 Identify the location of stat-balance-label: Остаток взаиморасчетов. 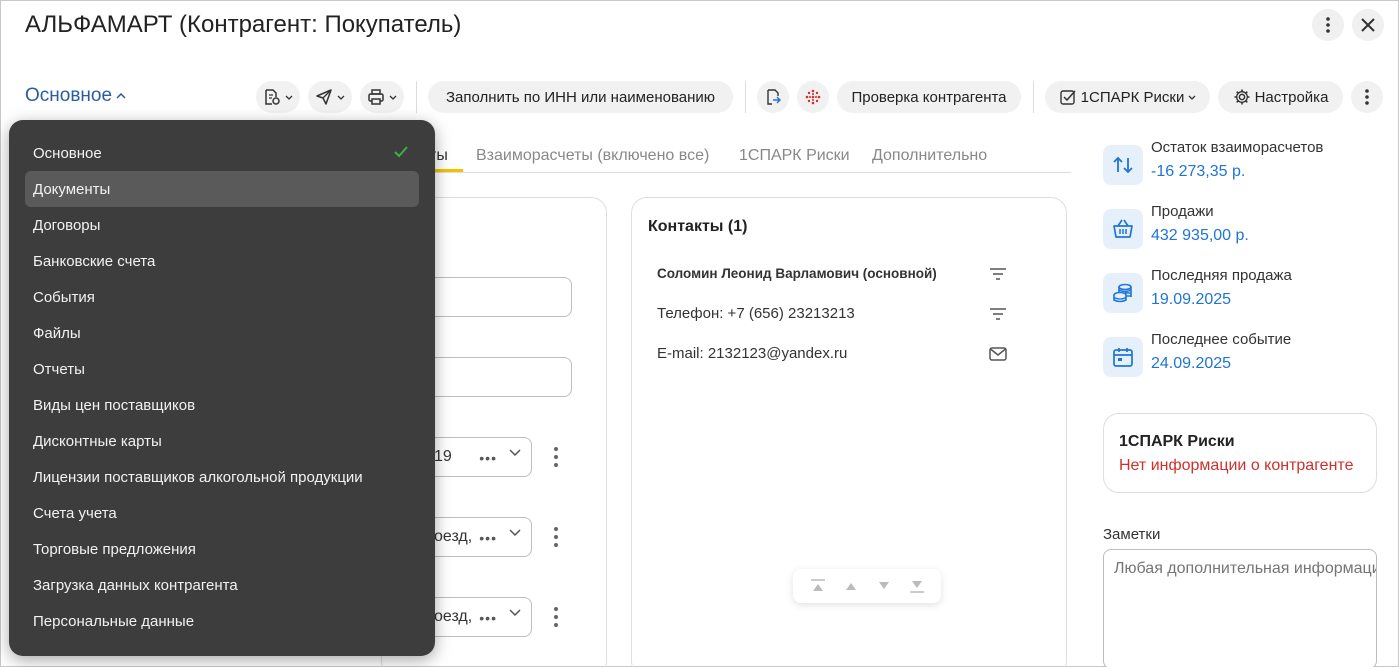
(1237, 147).